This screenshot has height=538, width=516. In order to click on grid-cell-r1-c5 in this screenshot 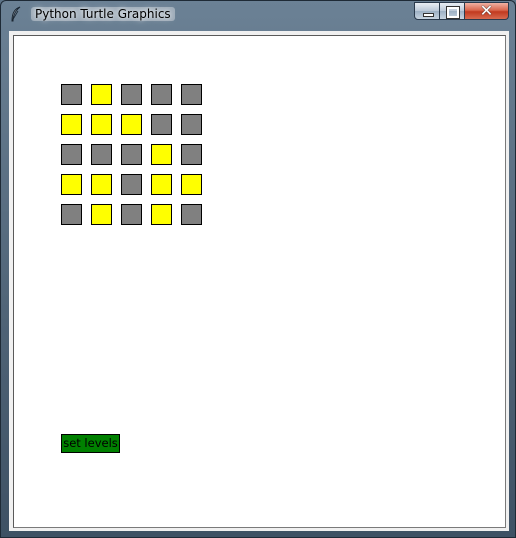, I will do `click(191, 94)`.